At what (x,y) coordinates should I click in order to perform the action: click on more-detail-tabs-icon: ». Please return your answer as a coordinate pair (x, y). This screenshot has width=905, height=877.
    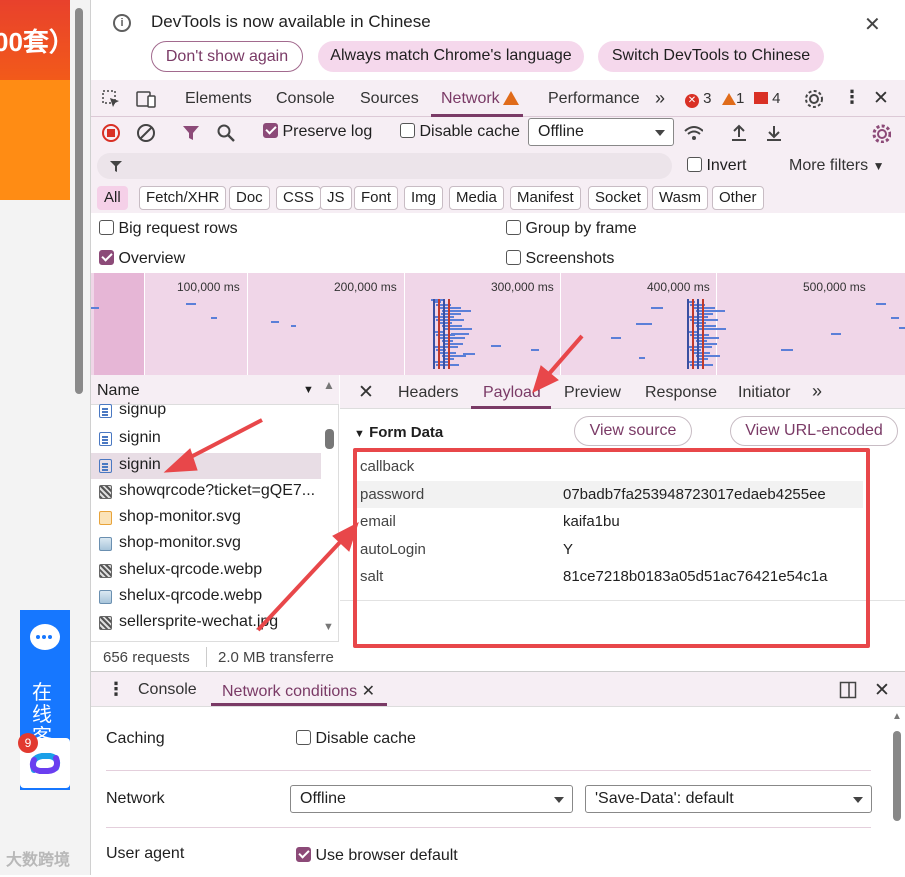
    Looking at the image, I should click on (817, 391).